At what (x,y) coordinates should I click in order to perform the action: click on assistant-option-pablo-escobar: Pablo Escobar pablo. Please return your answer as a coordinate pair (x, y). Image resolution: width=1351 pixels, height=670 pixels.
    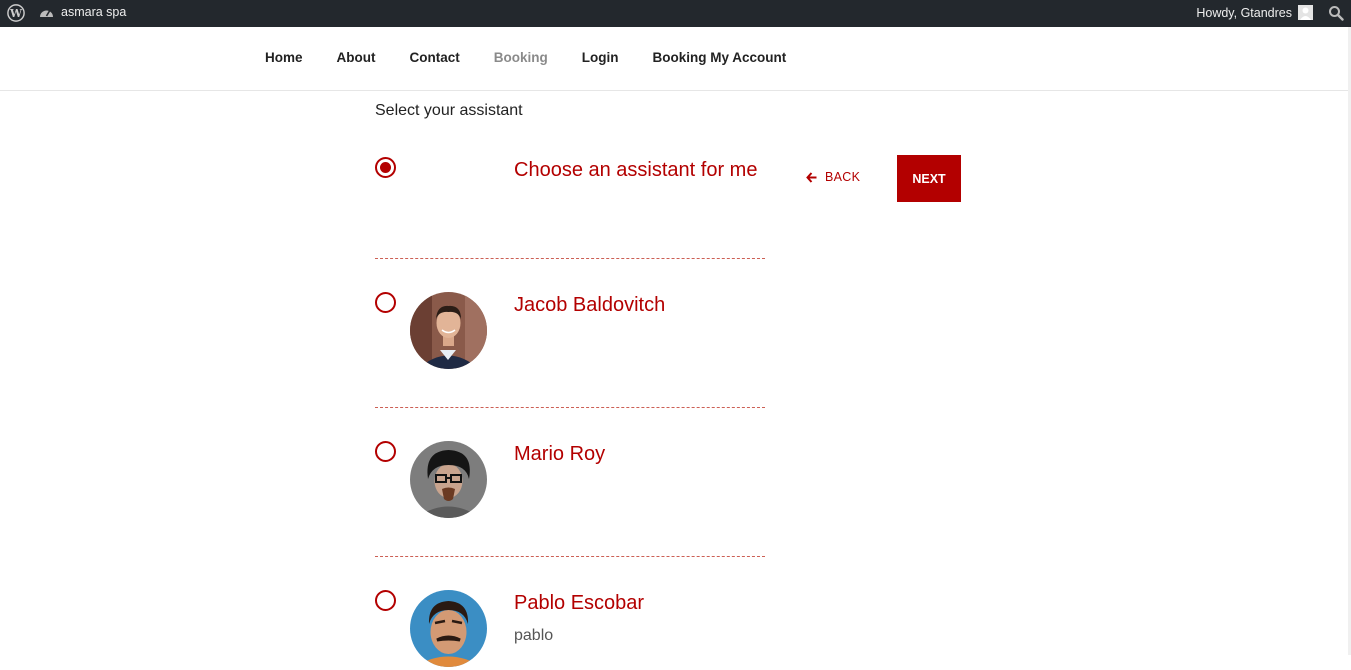
    Looking at the image, I should click on (570, 630).